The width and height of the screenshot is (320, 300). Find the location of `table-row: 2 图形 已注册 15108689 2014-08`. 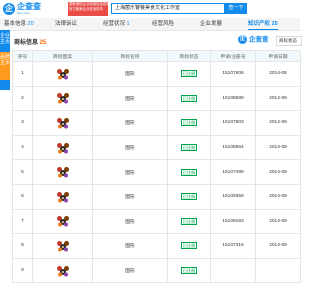

table-row: 2 图形 已注册 15108689 2014-08 is located at coordinates (156, 98).